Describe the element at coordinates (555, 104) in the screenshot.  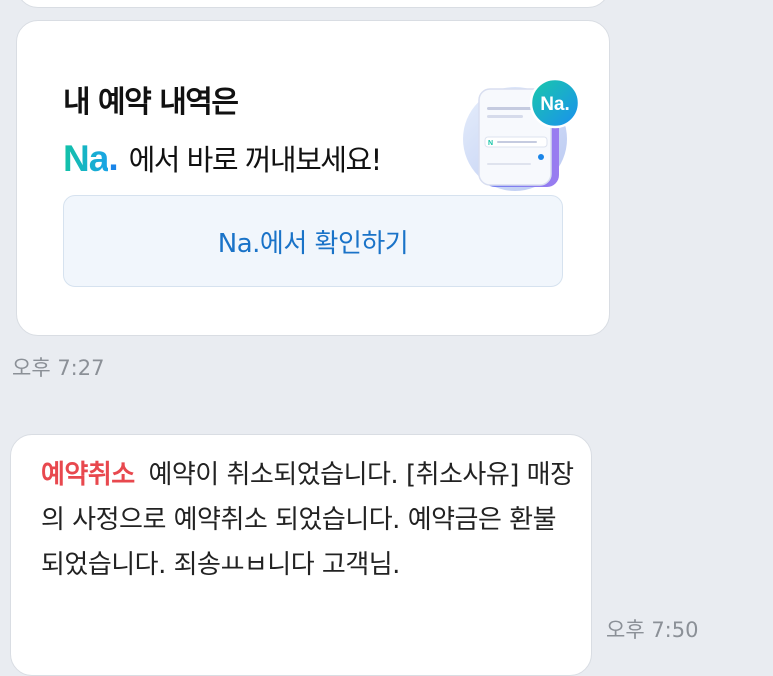
I see `na-badge-text: Na.` at that location.